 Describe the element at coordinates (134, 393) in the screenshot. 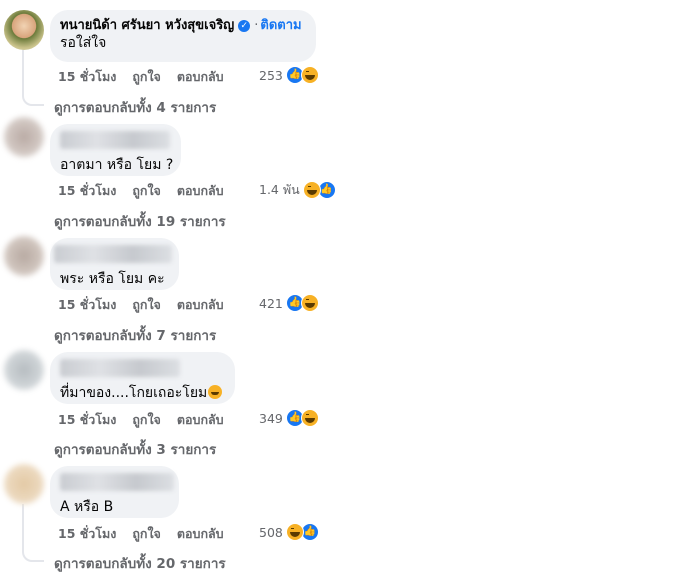

I see `comment-text-body: ที่มาของ....โกยเถอะโยม` at that location.